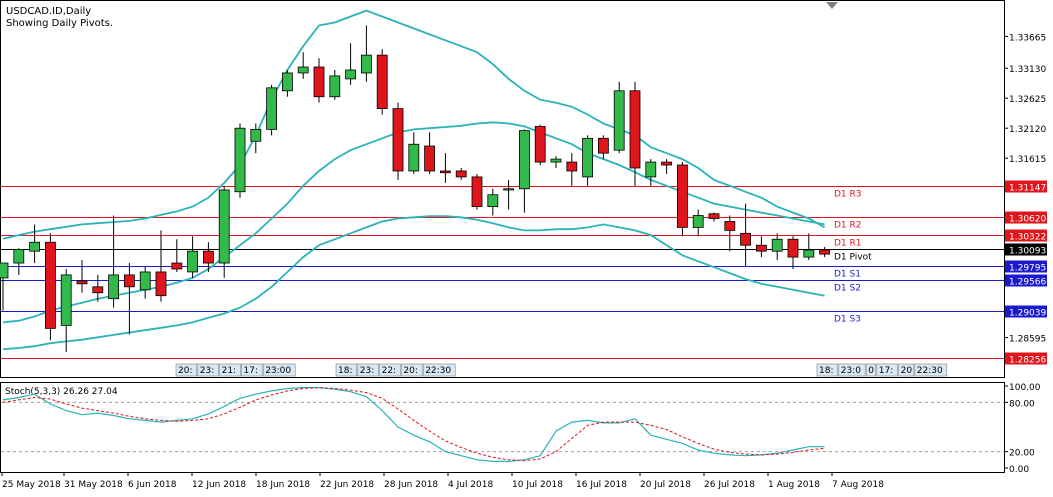  What do you see at coordinates (283, 485) in the screenshot?
I see `date-tick-label: 18 Jun 2018` at bounding box center [283, 485].